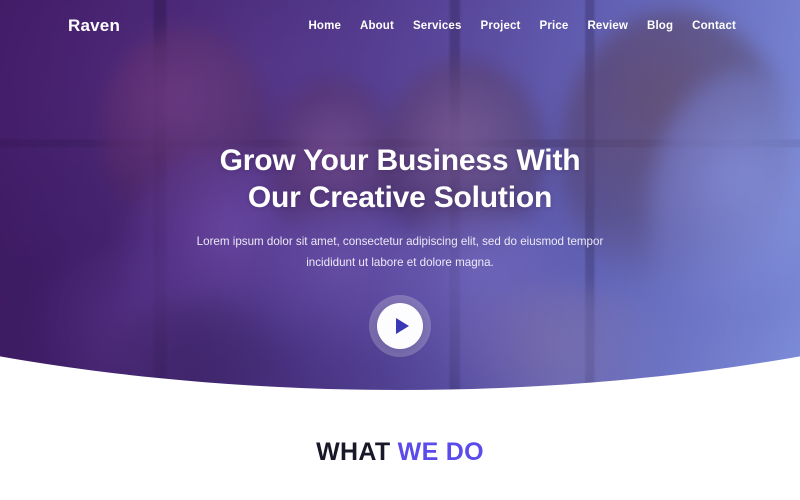 This screenshot has width=800, height=500. I want to click on nav-blog: Blog, so click(660, 26).